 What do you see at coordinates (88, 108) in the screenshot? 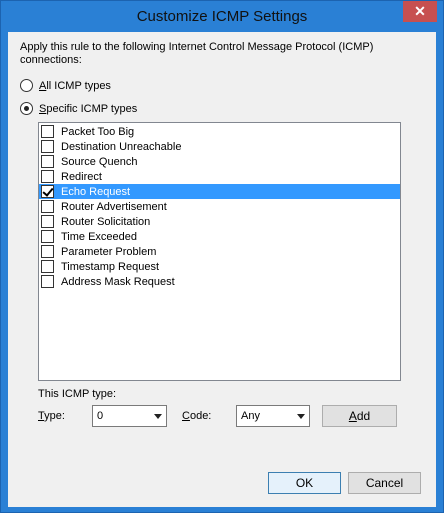
I see `radio-specific-label: Specific ICMP types` at bounding box center [88, 108].